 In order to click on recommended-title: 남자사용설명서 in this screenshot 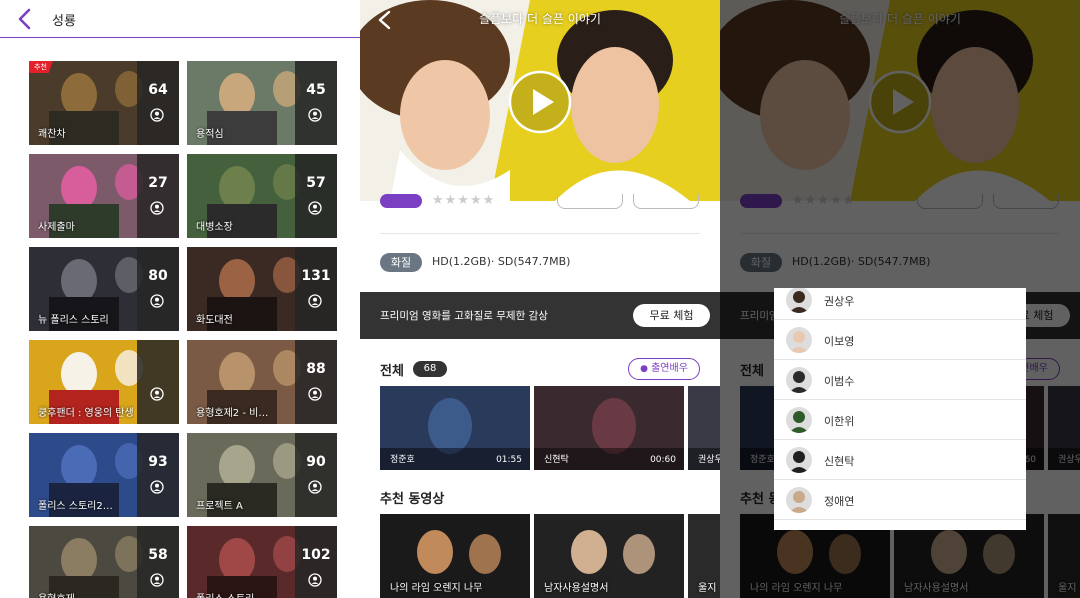, I will do `click(576, 588)`.